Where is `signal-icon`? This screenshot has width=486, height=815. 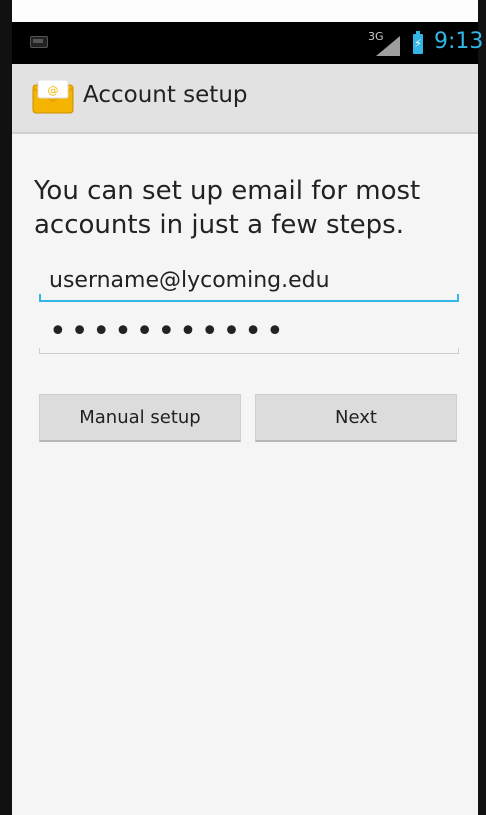 signal-icon is located at coordinates (388, 46).